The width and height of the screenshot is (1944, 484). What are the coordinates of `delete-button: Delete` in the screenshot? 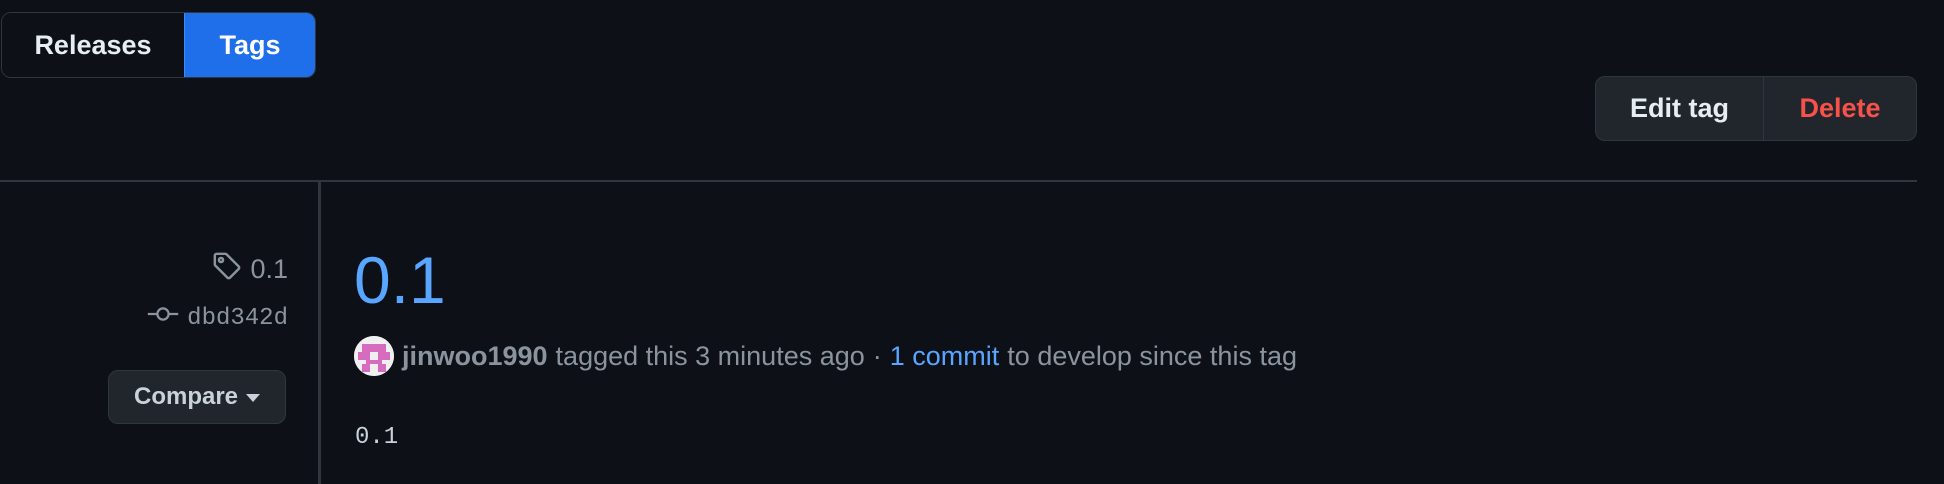 It's located at (1840, 108).